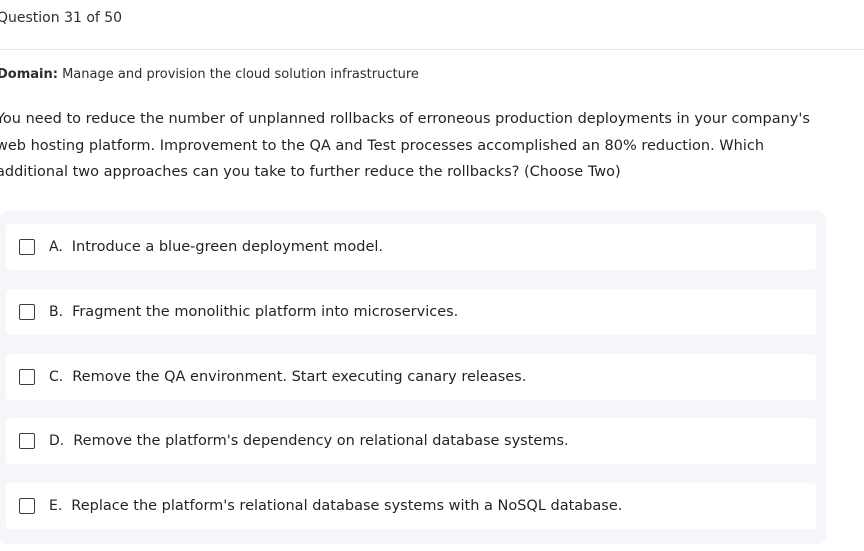  Describe the element at coordinates (432, 49) in the screenshot. I see `header-divider` at that location.